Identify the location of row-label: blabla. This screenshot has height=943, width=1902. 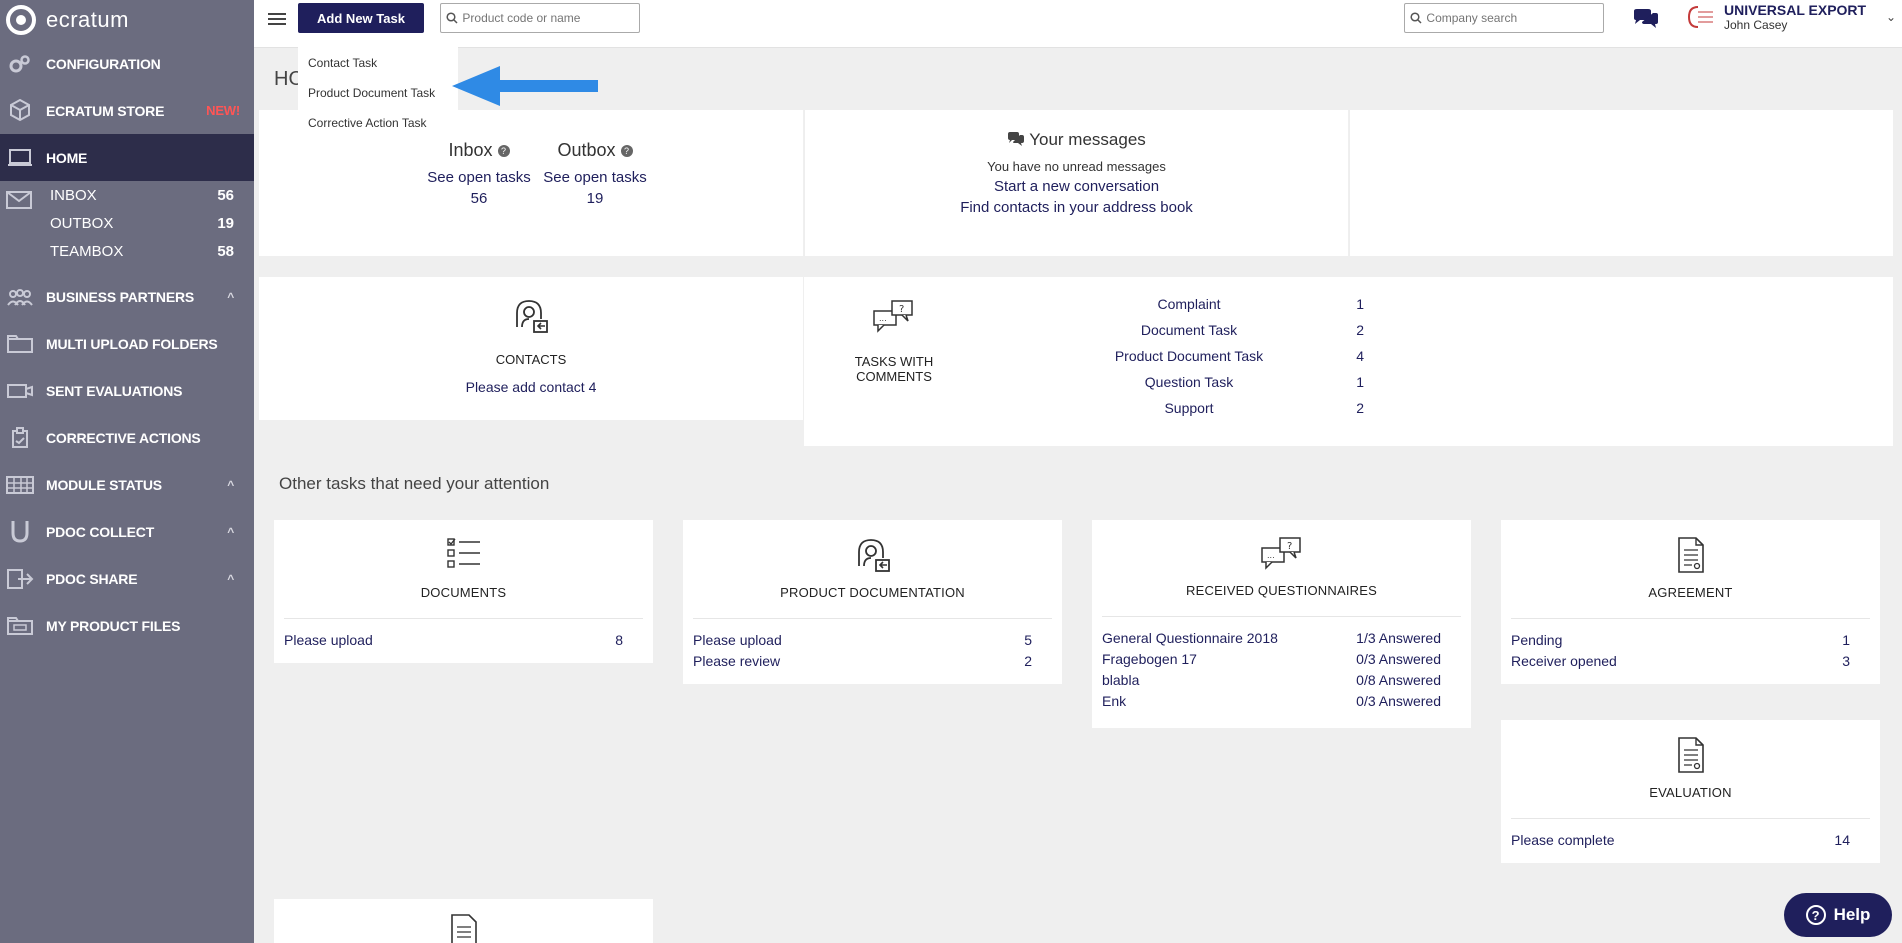
(1120, 680).